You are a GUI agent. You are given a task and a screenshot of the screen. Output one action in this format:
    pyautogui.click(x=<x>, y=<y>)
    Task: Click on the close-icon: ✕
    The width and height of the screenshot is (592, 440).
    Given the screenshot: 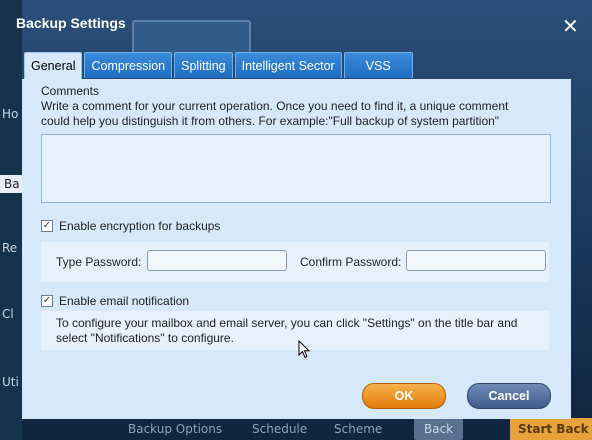 What is the action you would take?
    pyautogui.click(x=570, y=26)
    